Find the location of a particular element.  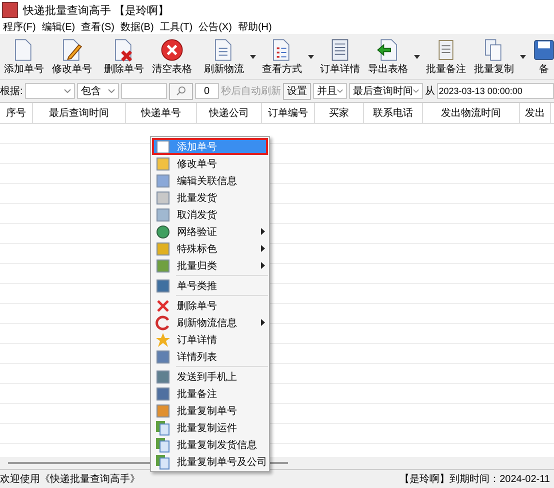

column-header: 快递单号 is located at coordinates (161, 113).